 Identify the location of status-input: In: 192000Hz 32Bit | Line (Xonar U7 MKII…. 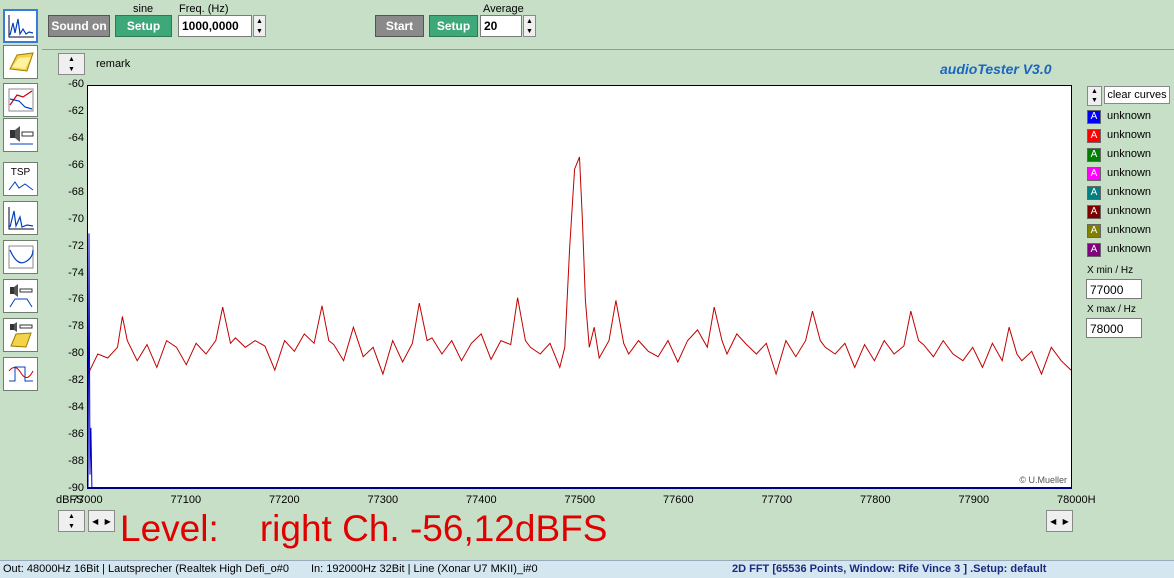
(424, 569).